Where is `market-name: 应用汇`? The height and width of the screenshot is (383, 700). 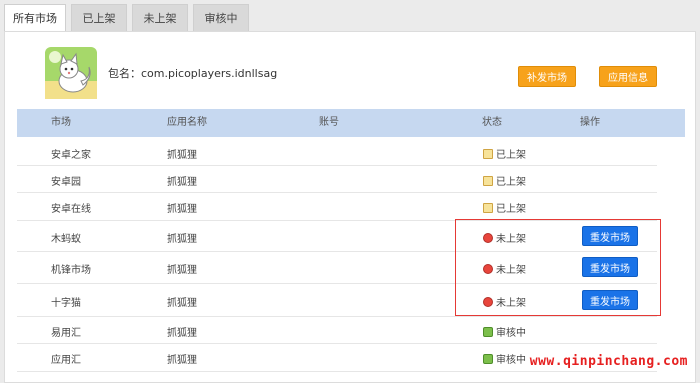 market-name: 应用汇 is located at coordinates (66, 360).